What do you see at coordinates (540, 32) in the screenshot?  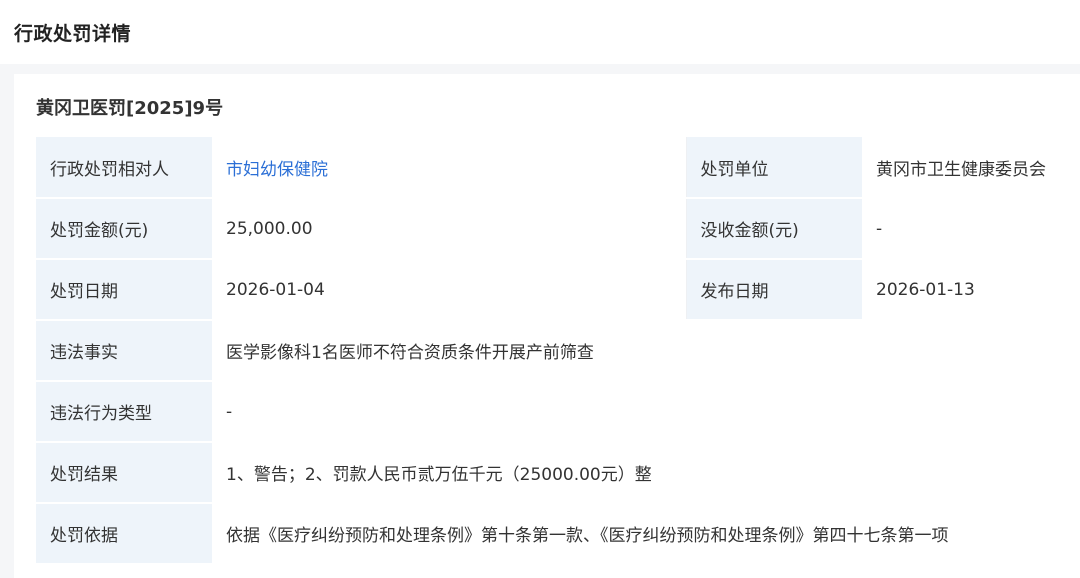 I see `page-header: 行政处罚详情` at bounding box center [540, 32].